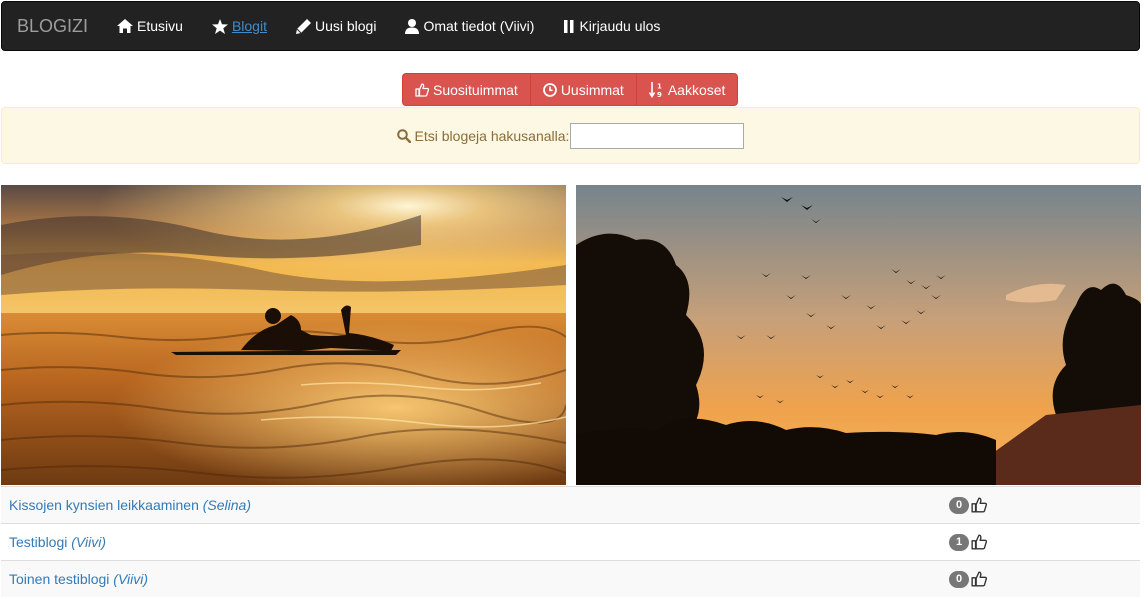 This screenshot has height=599, width=1148. I want to click on table-row: Kissojen kynsien leikkaaminen (Selina) 0, so click(570, 504).